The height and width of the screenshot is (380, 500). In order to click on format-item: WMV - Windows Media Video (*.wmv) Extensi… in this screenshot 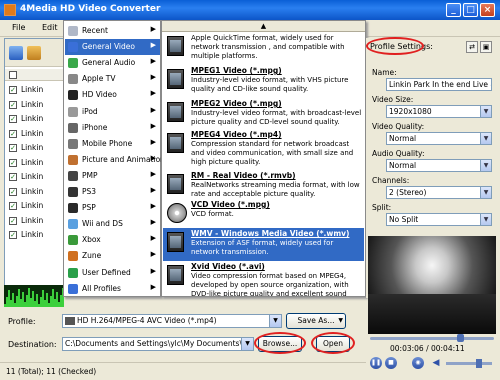, I will do `click(263, 244)`.